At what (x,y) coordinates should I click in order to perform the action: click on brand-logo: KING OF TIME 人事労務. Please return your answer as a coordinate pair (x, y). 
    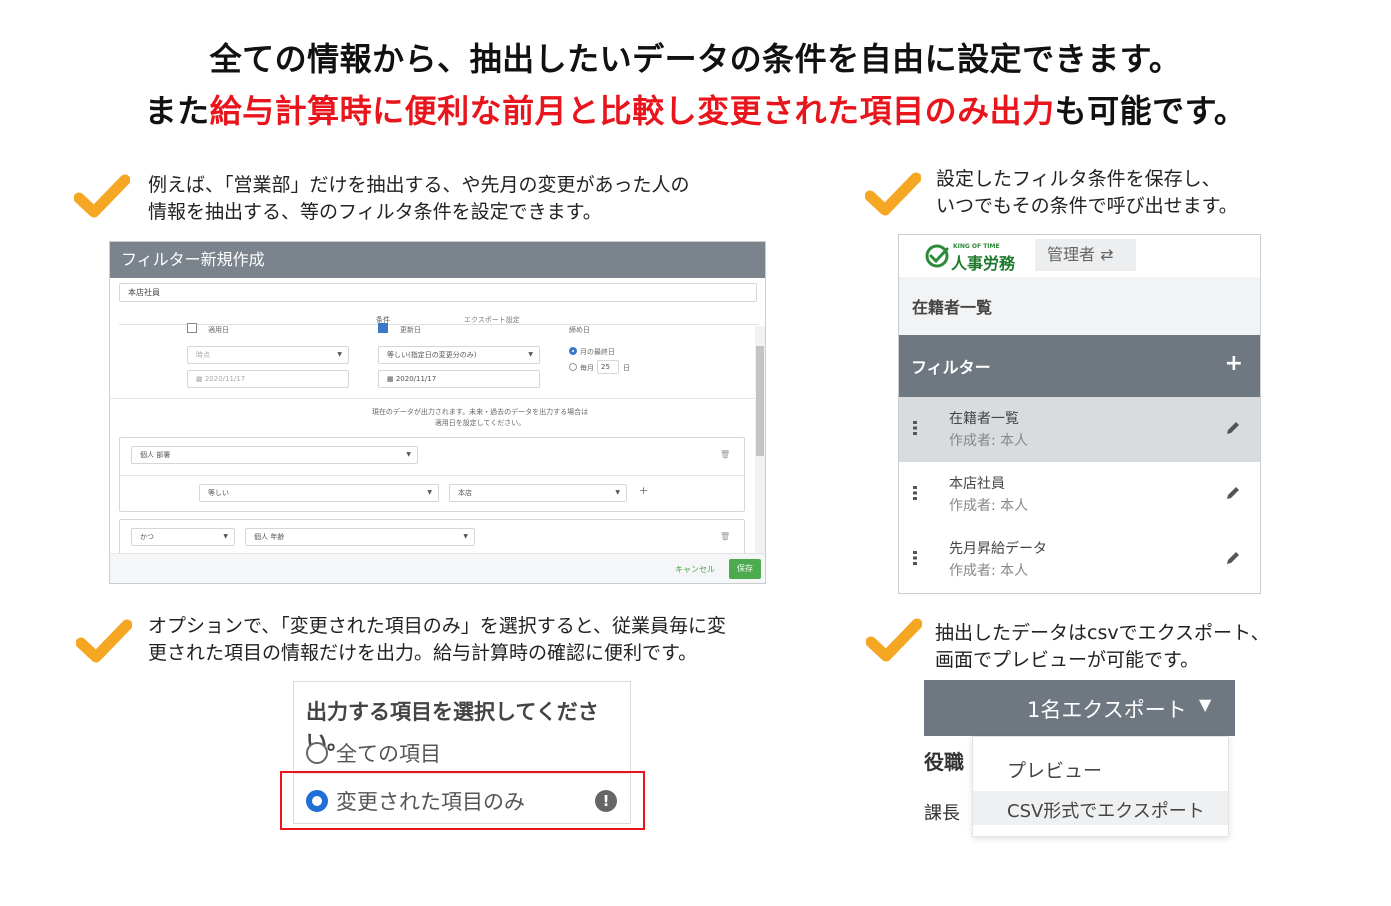
    Looking at the image, I should click on (975, 256).